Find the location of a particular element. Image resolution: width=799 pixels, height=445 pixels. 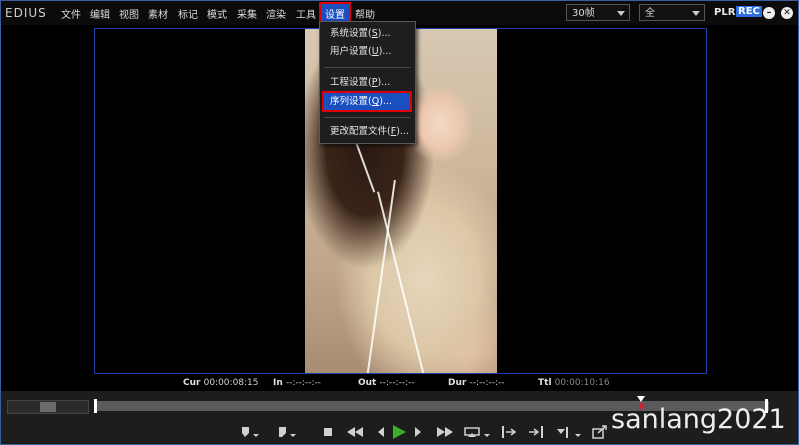

step-back-icon is located at coordinates (381, 432).